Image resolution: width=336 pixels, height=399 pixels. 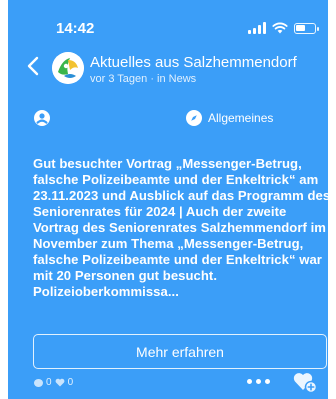 I want to click on meta-row: Allgemeines, so click(x=168, y=120).